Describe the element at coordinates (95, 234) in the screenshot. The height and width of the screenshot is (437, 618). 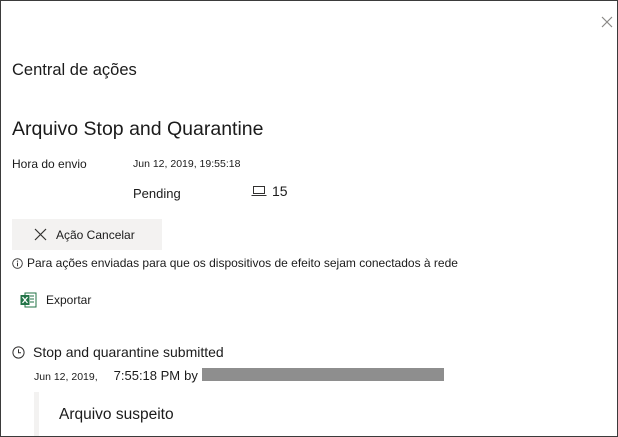
I see `cancel-action-label: Ação Cancelar` at that location.